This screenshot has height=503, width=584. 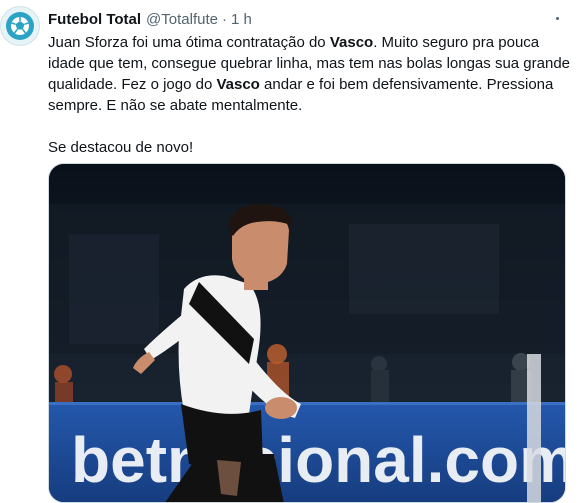 I want to click on tweet-paragraph-2: Se destacou de novo!, so click(x=121, y=147).